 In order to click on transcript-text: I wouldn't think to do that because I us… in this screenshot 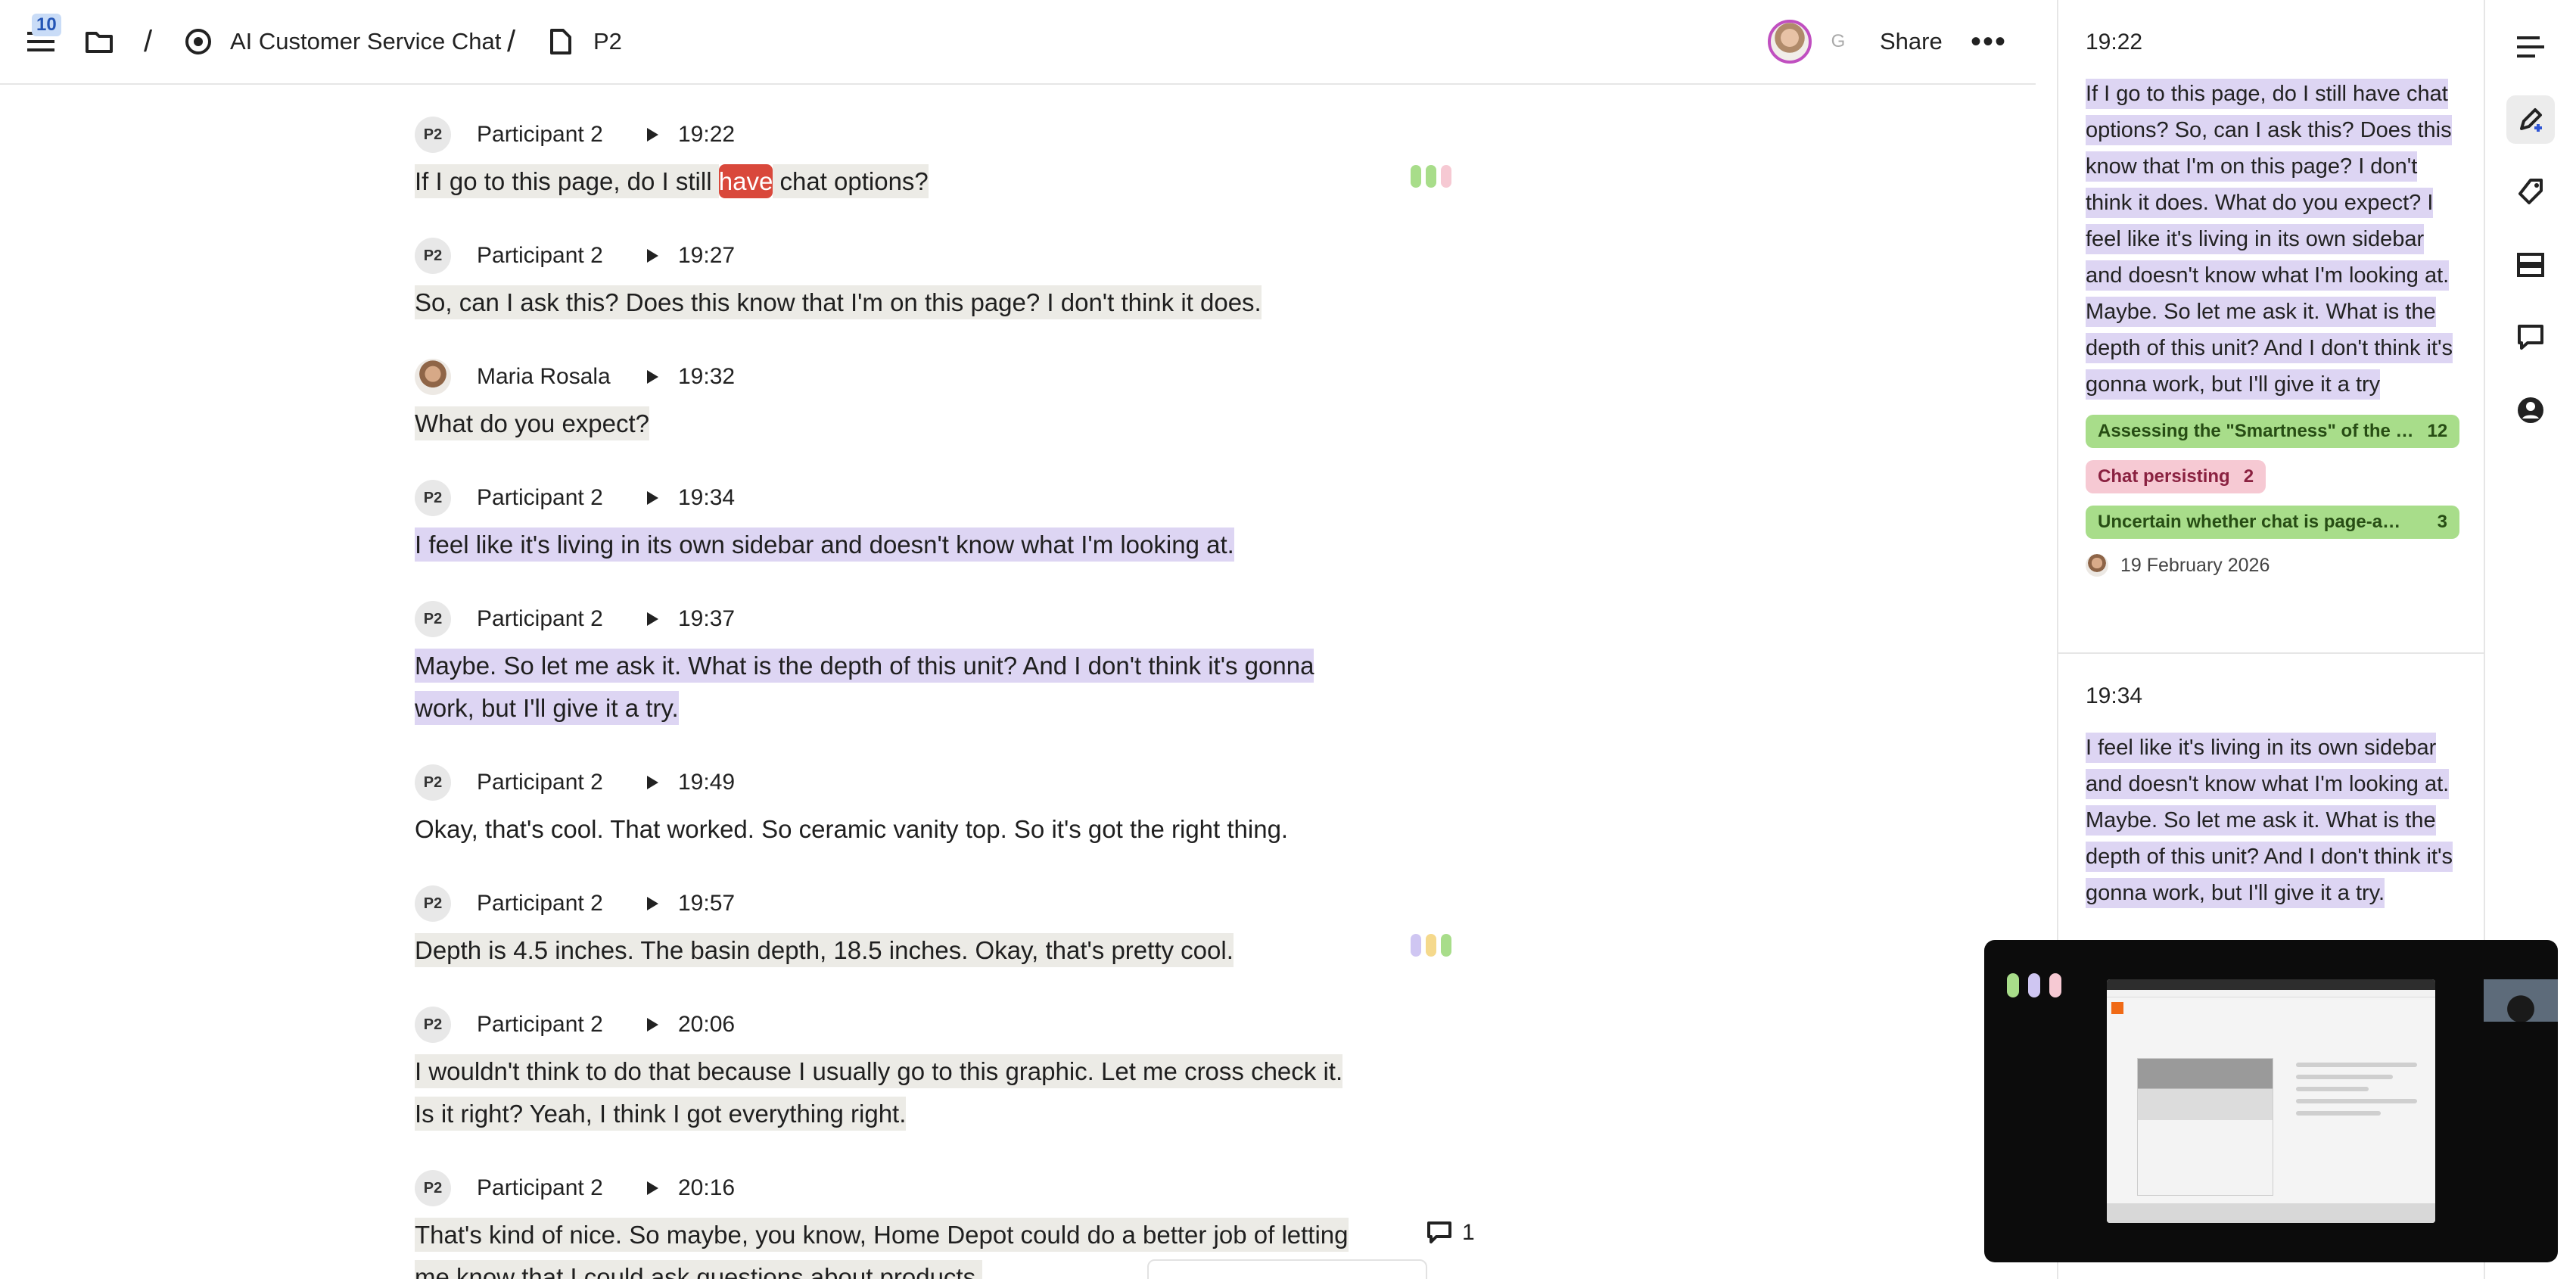, I will do `click(891, 1092)`.